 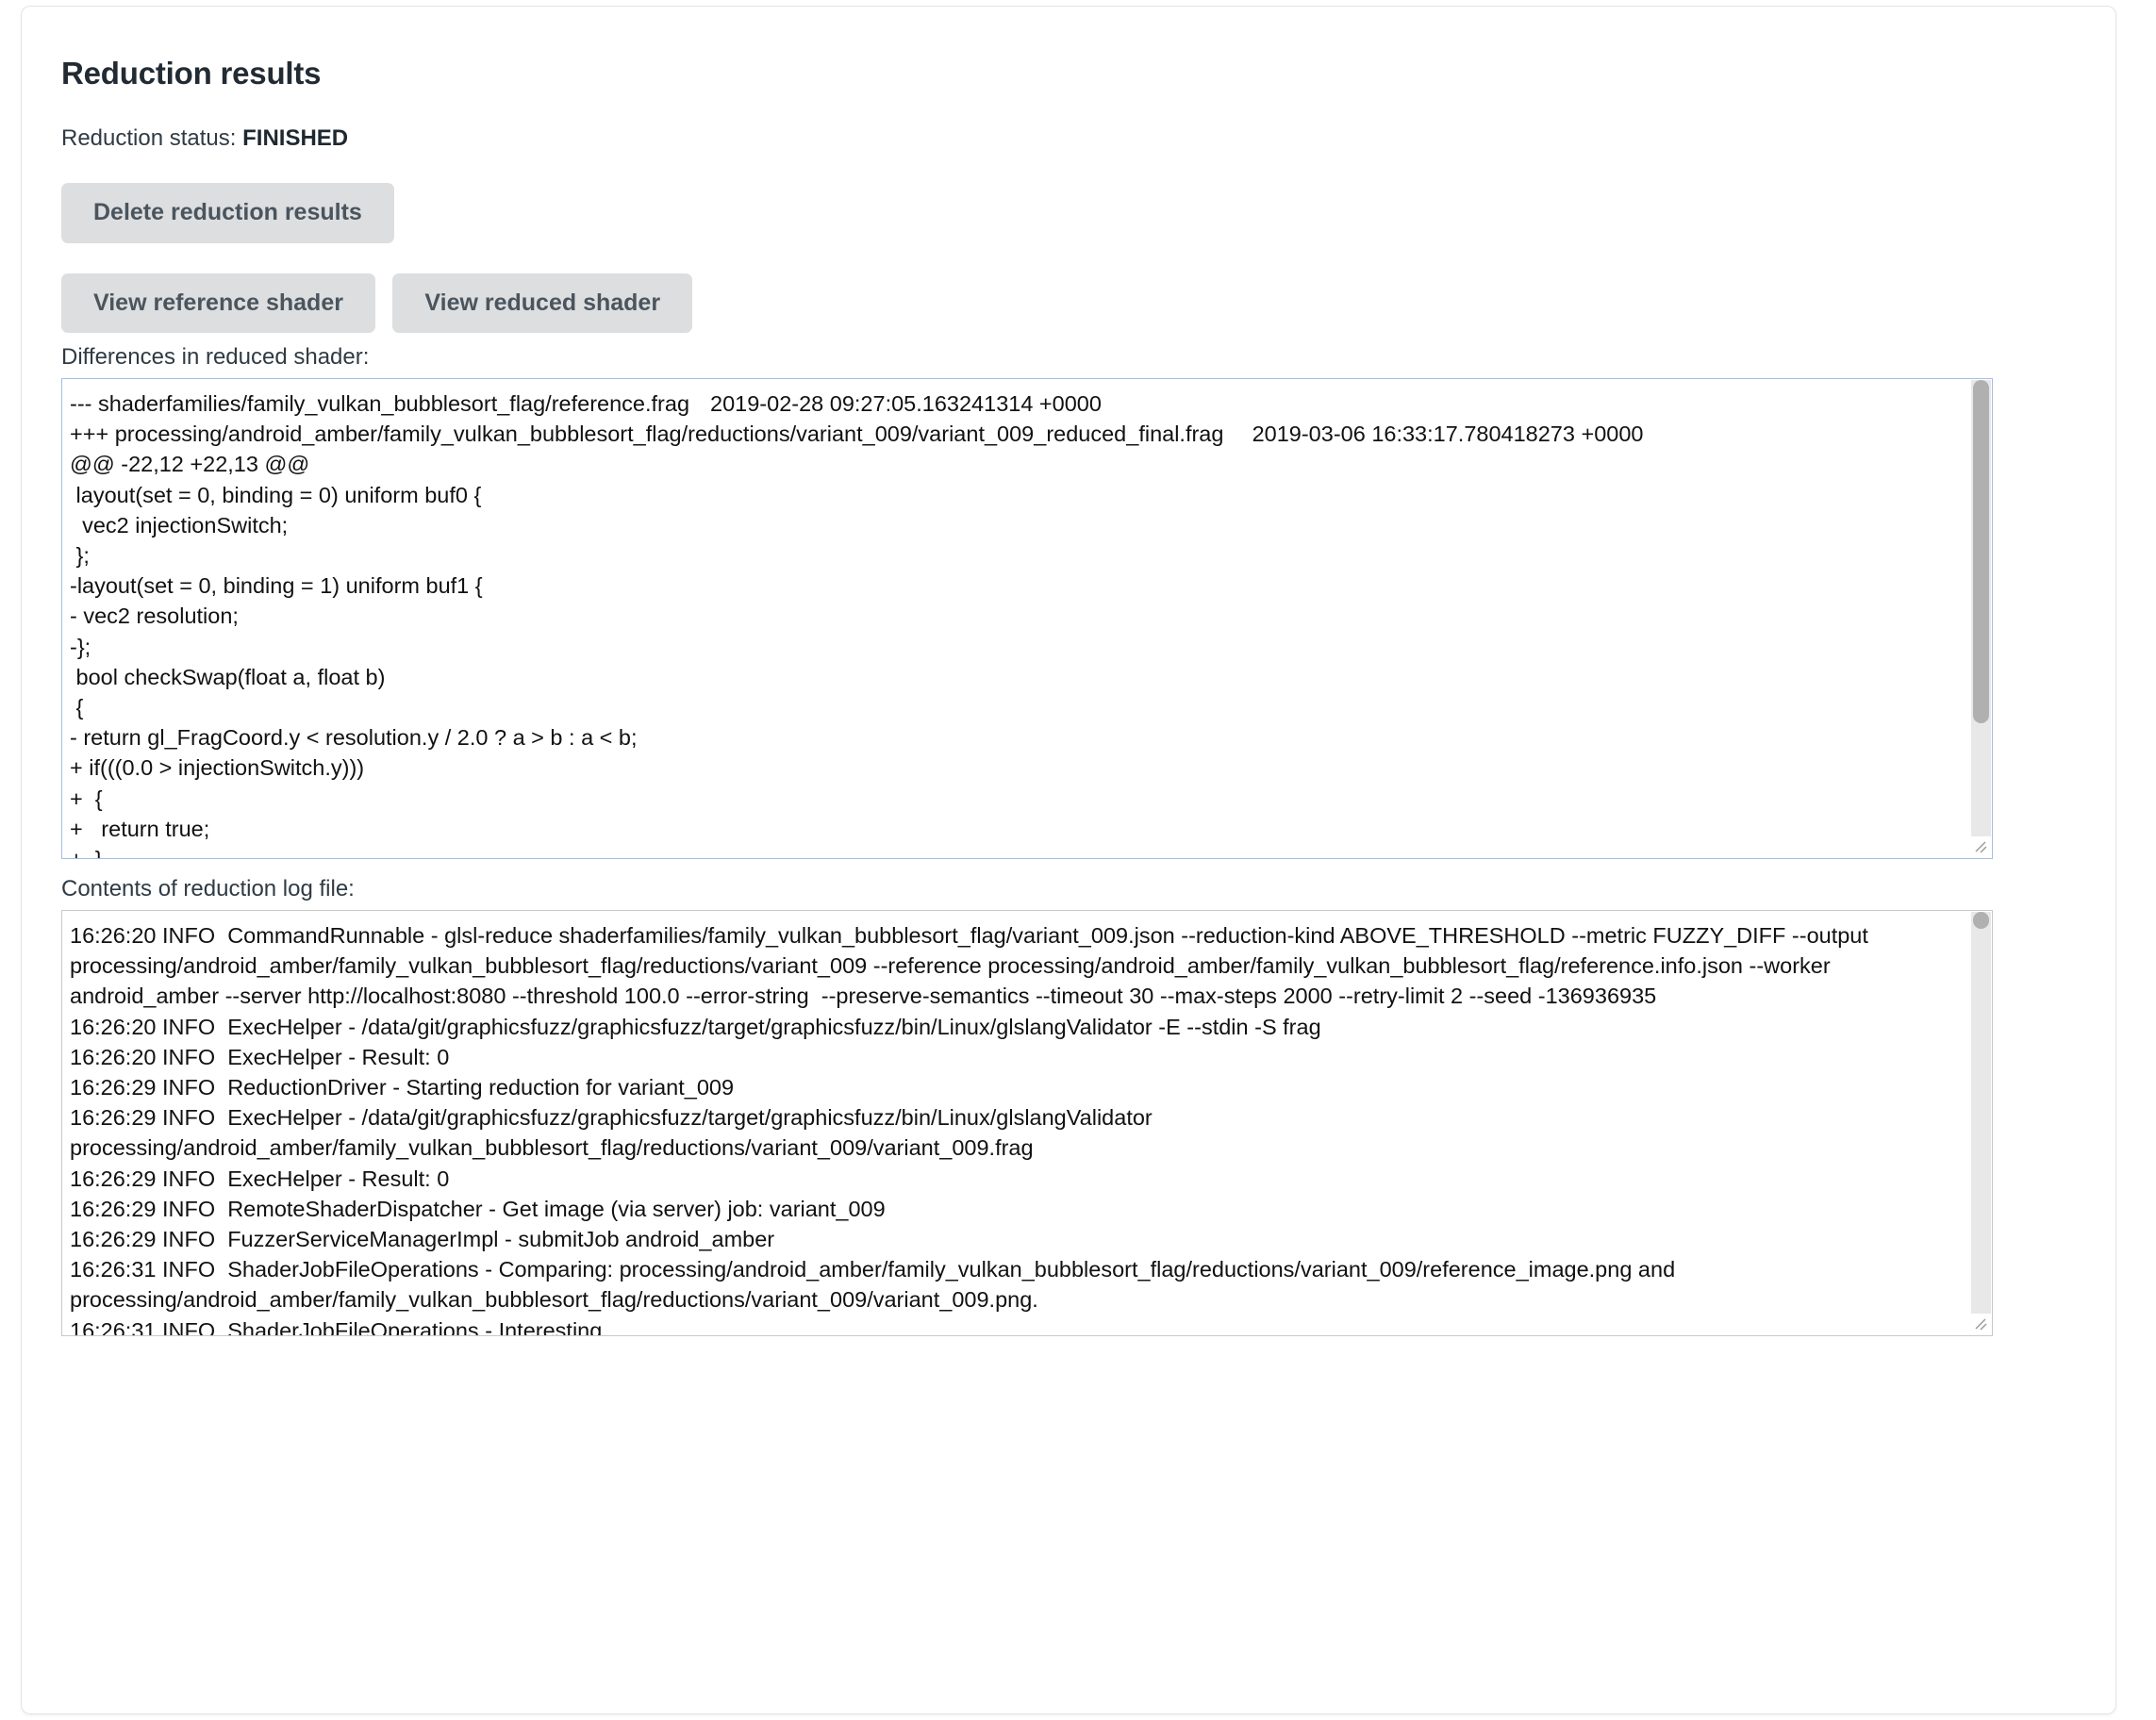 What do you see at coordinates (1069, 213) in the screenshot?
I see `primary-action-row: Delete reduction results` at bounding box center [1069, 213].